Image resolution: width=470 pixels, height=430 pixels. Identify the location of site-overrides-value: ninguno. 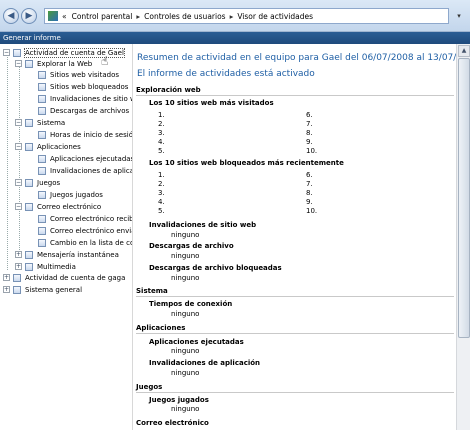
(185, 235).